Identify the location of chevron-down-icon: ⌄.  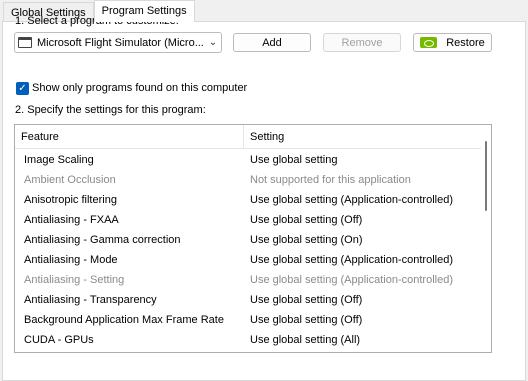
(213, 42).